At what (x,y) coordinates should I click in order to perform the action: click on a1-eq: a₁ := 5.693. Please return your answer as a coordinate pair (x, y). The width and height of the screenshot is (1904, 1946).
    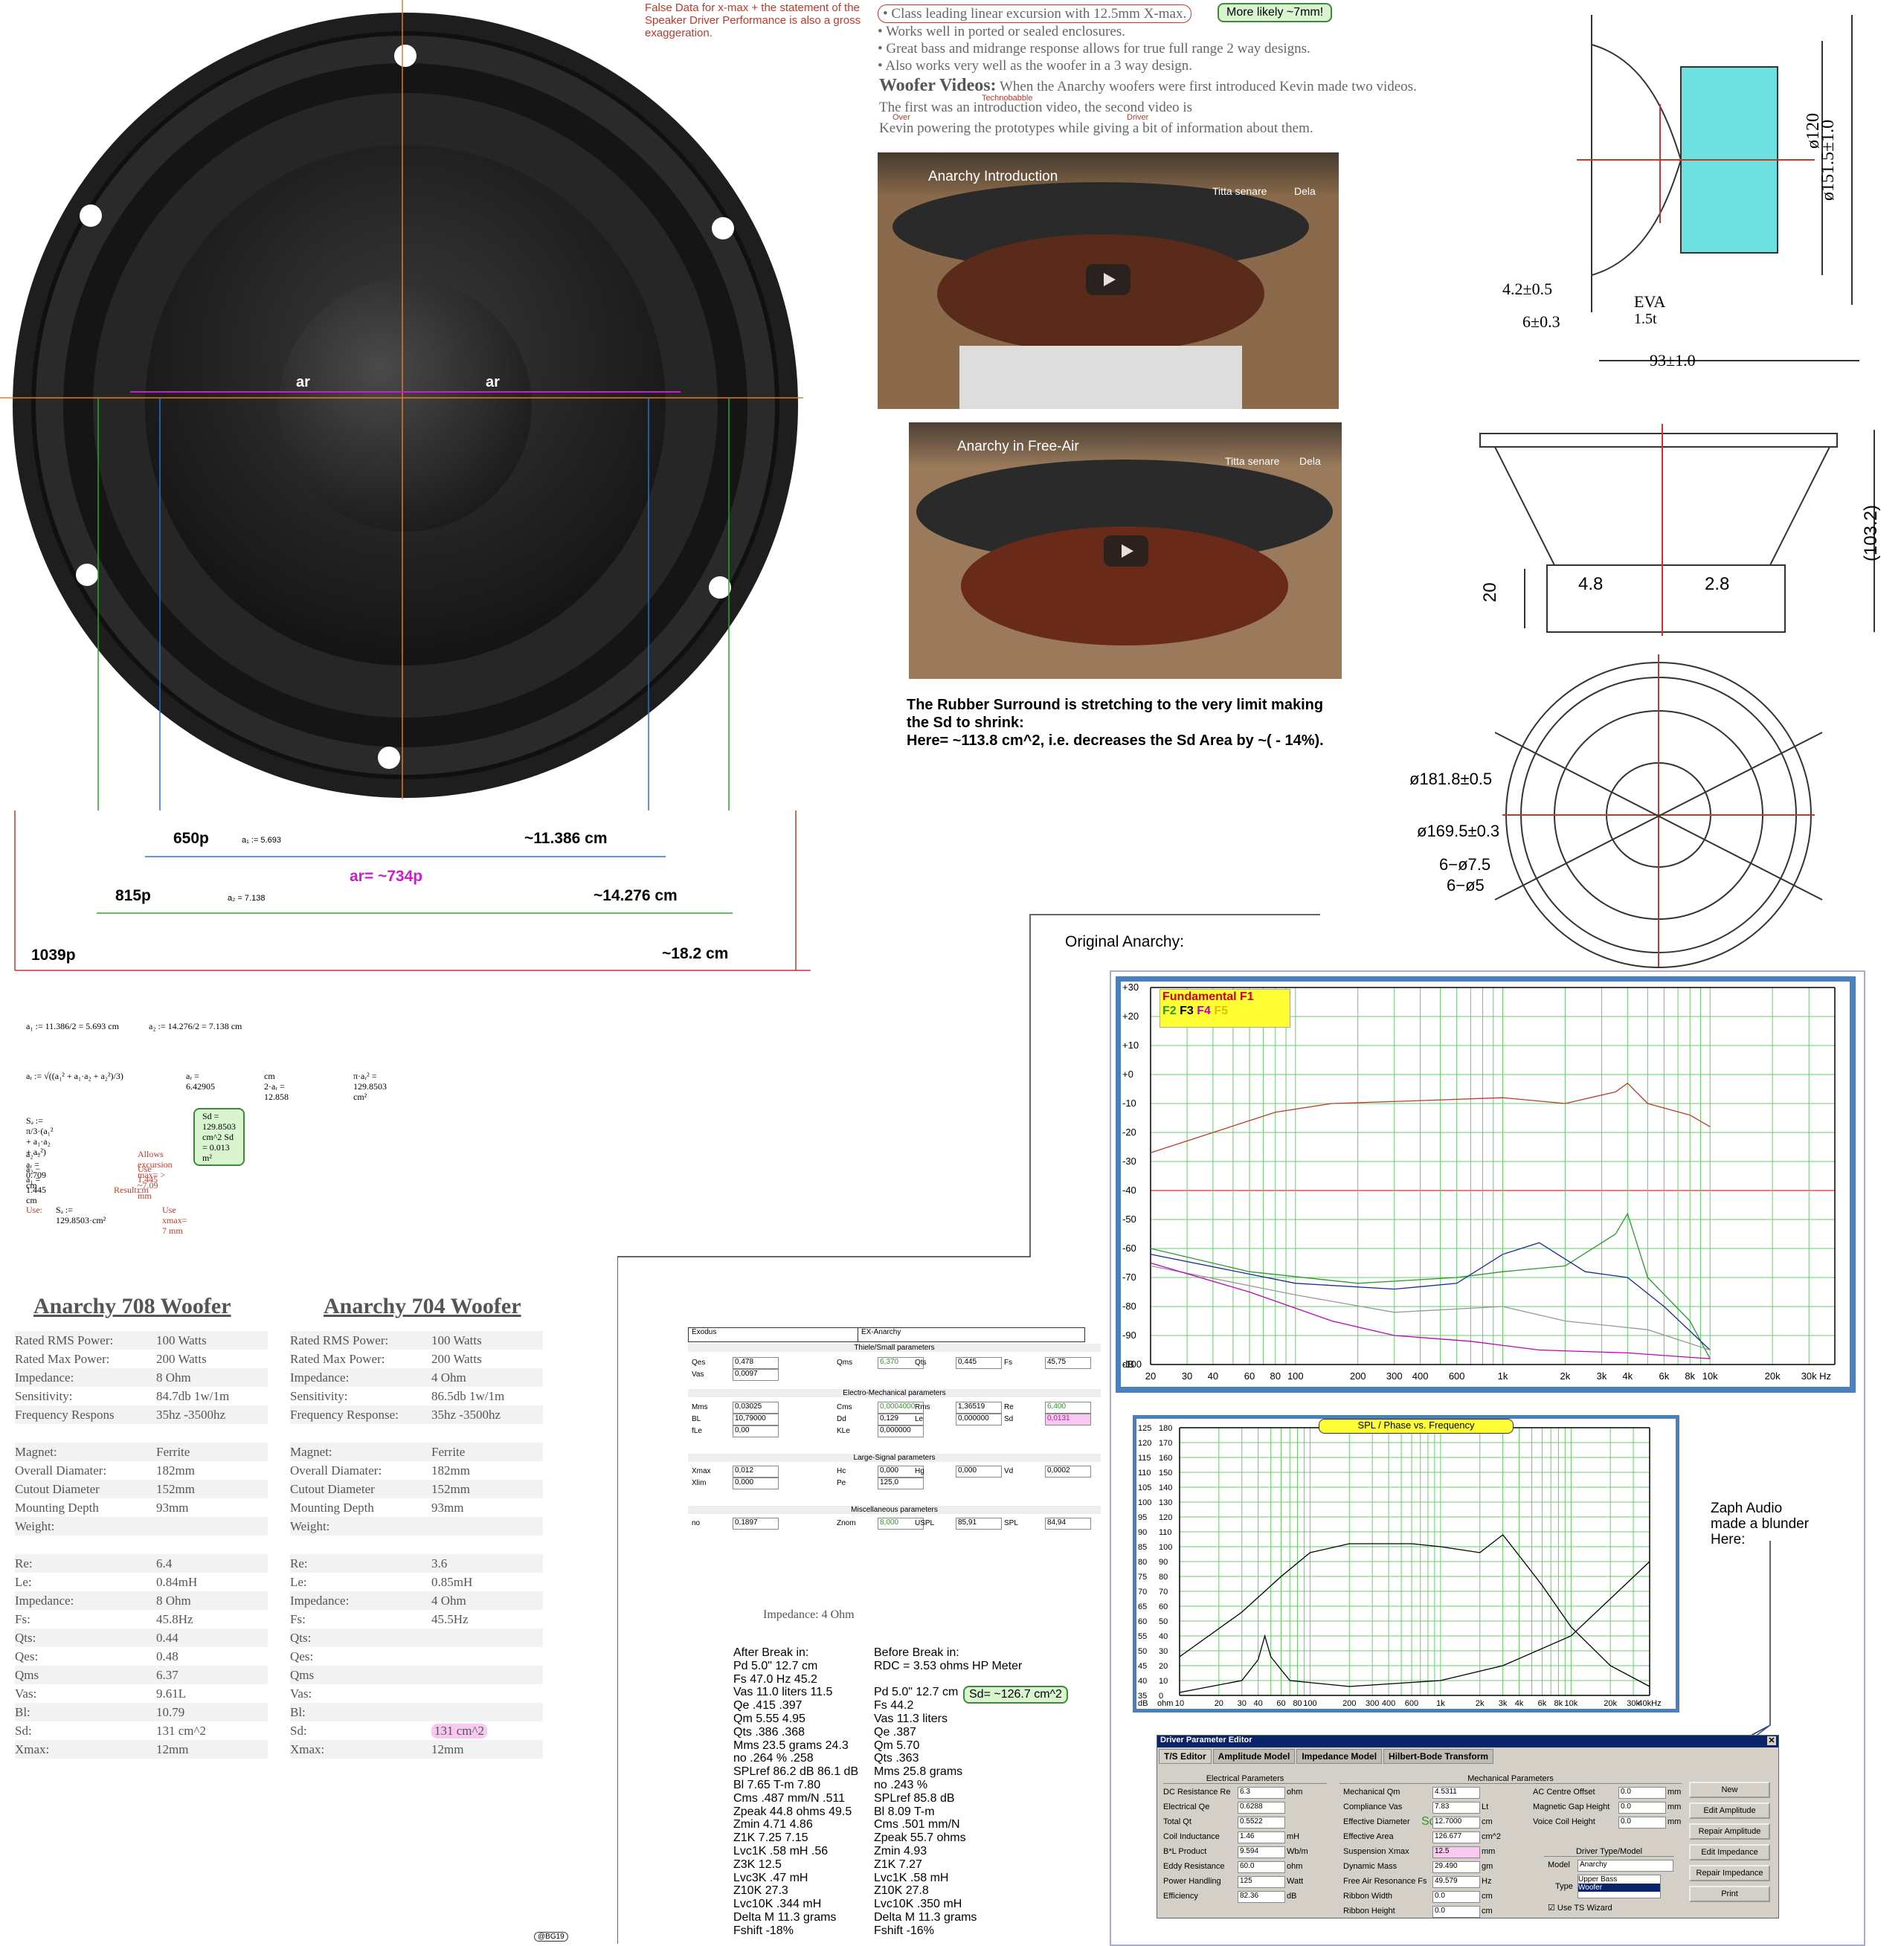
    Looking at the image, I should click on (261, 840).